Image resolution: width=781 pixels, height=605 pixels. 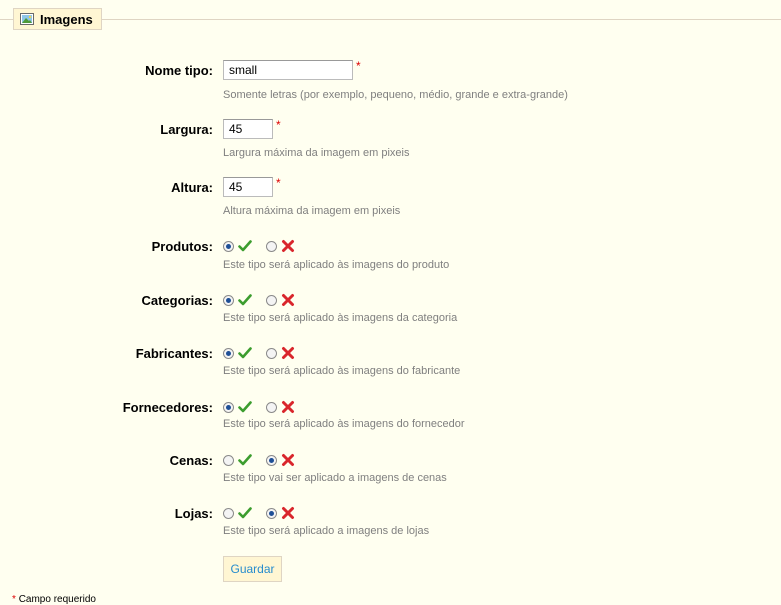 I want to click on fieldset-legend: Imagens, so click(x=57, y=19).